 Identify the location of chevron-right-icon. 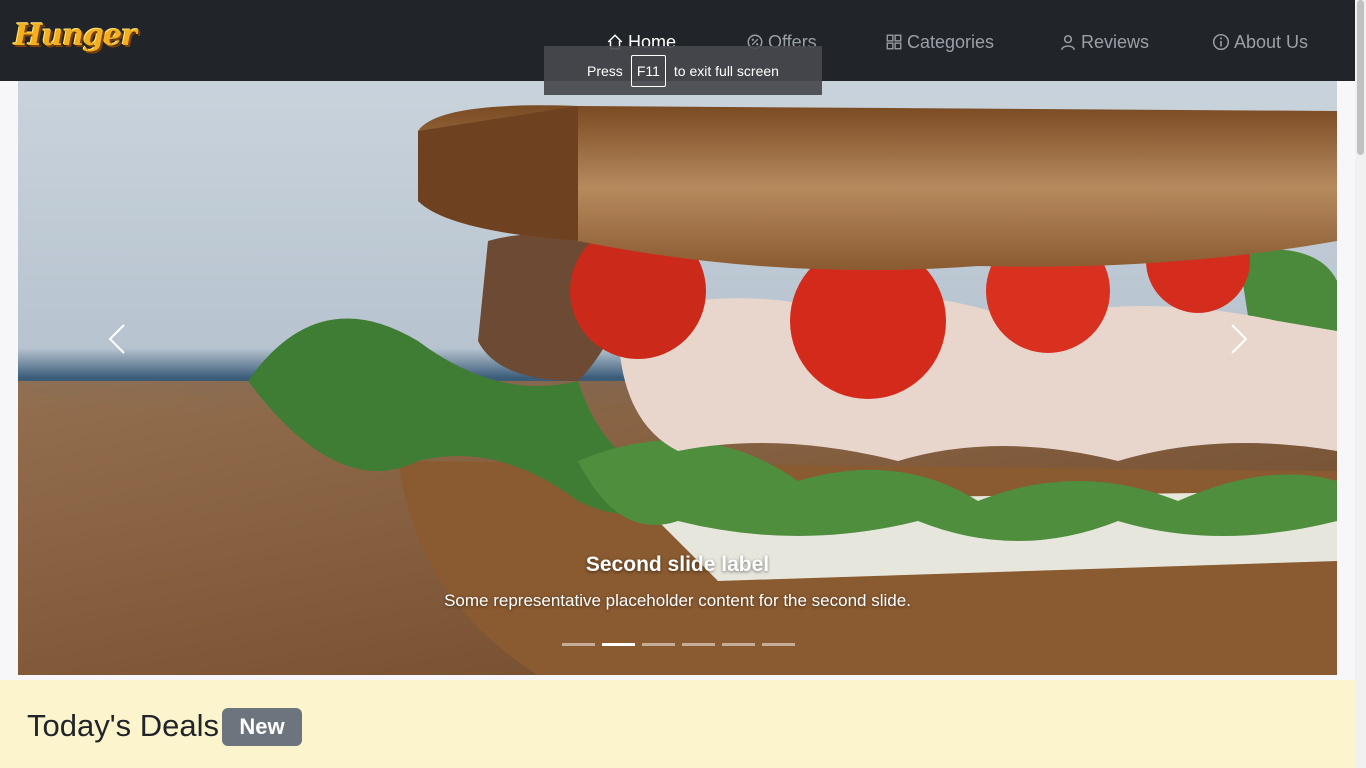
(1239, 339).